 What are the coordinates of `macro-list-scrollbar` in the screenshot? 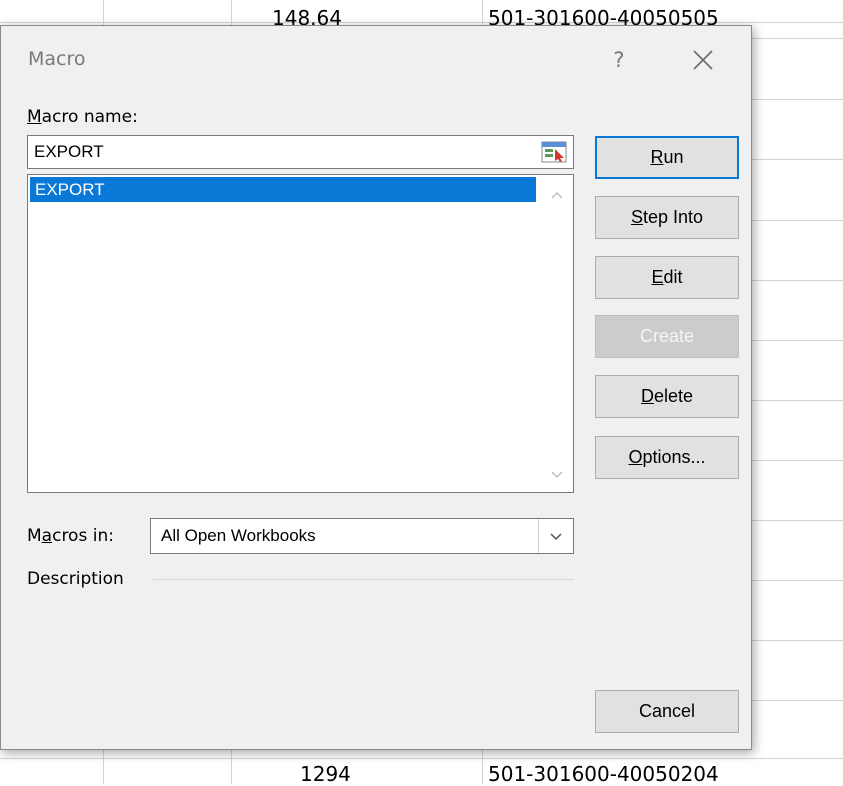 It's located at (557, 333).